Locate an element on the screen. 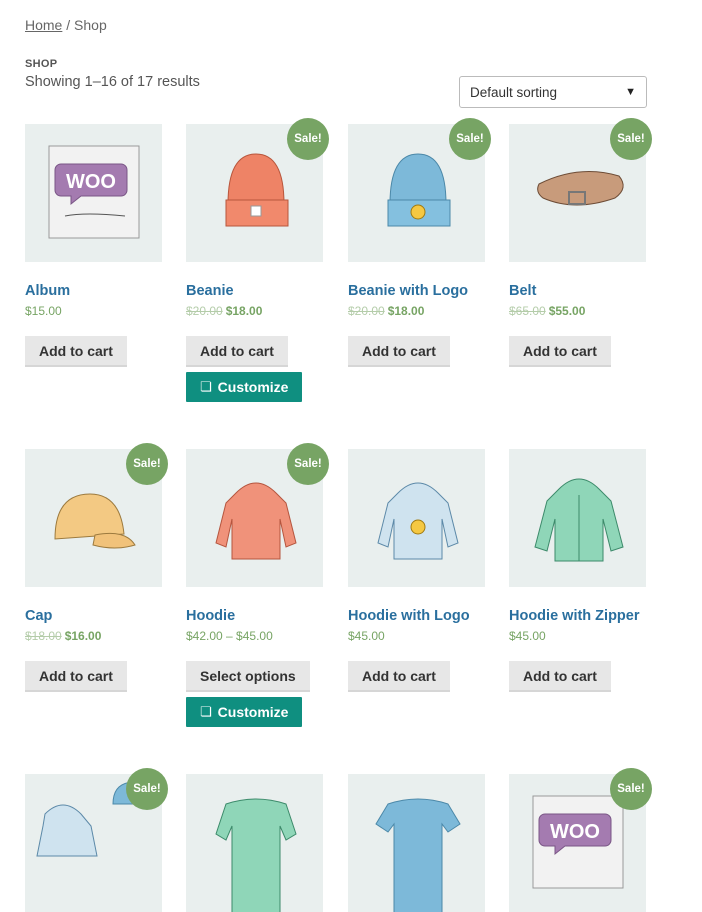 The height and width of the screenshot is (912, 702). product-card: WOO Album $15.00 Add to cart is located at coordinates (94, 245).